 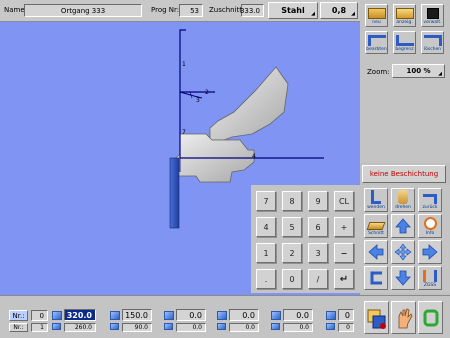 What do you see at coordinates (222, 315) in the screenshot?
I see `offset-icon` at bounding box center [222, 315].